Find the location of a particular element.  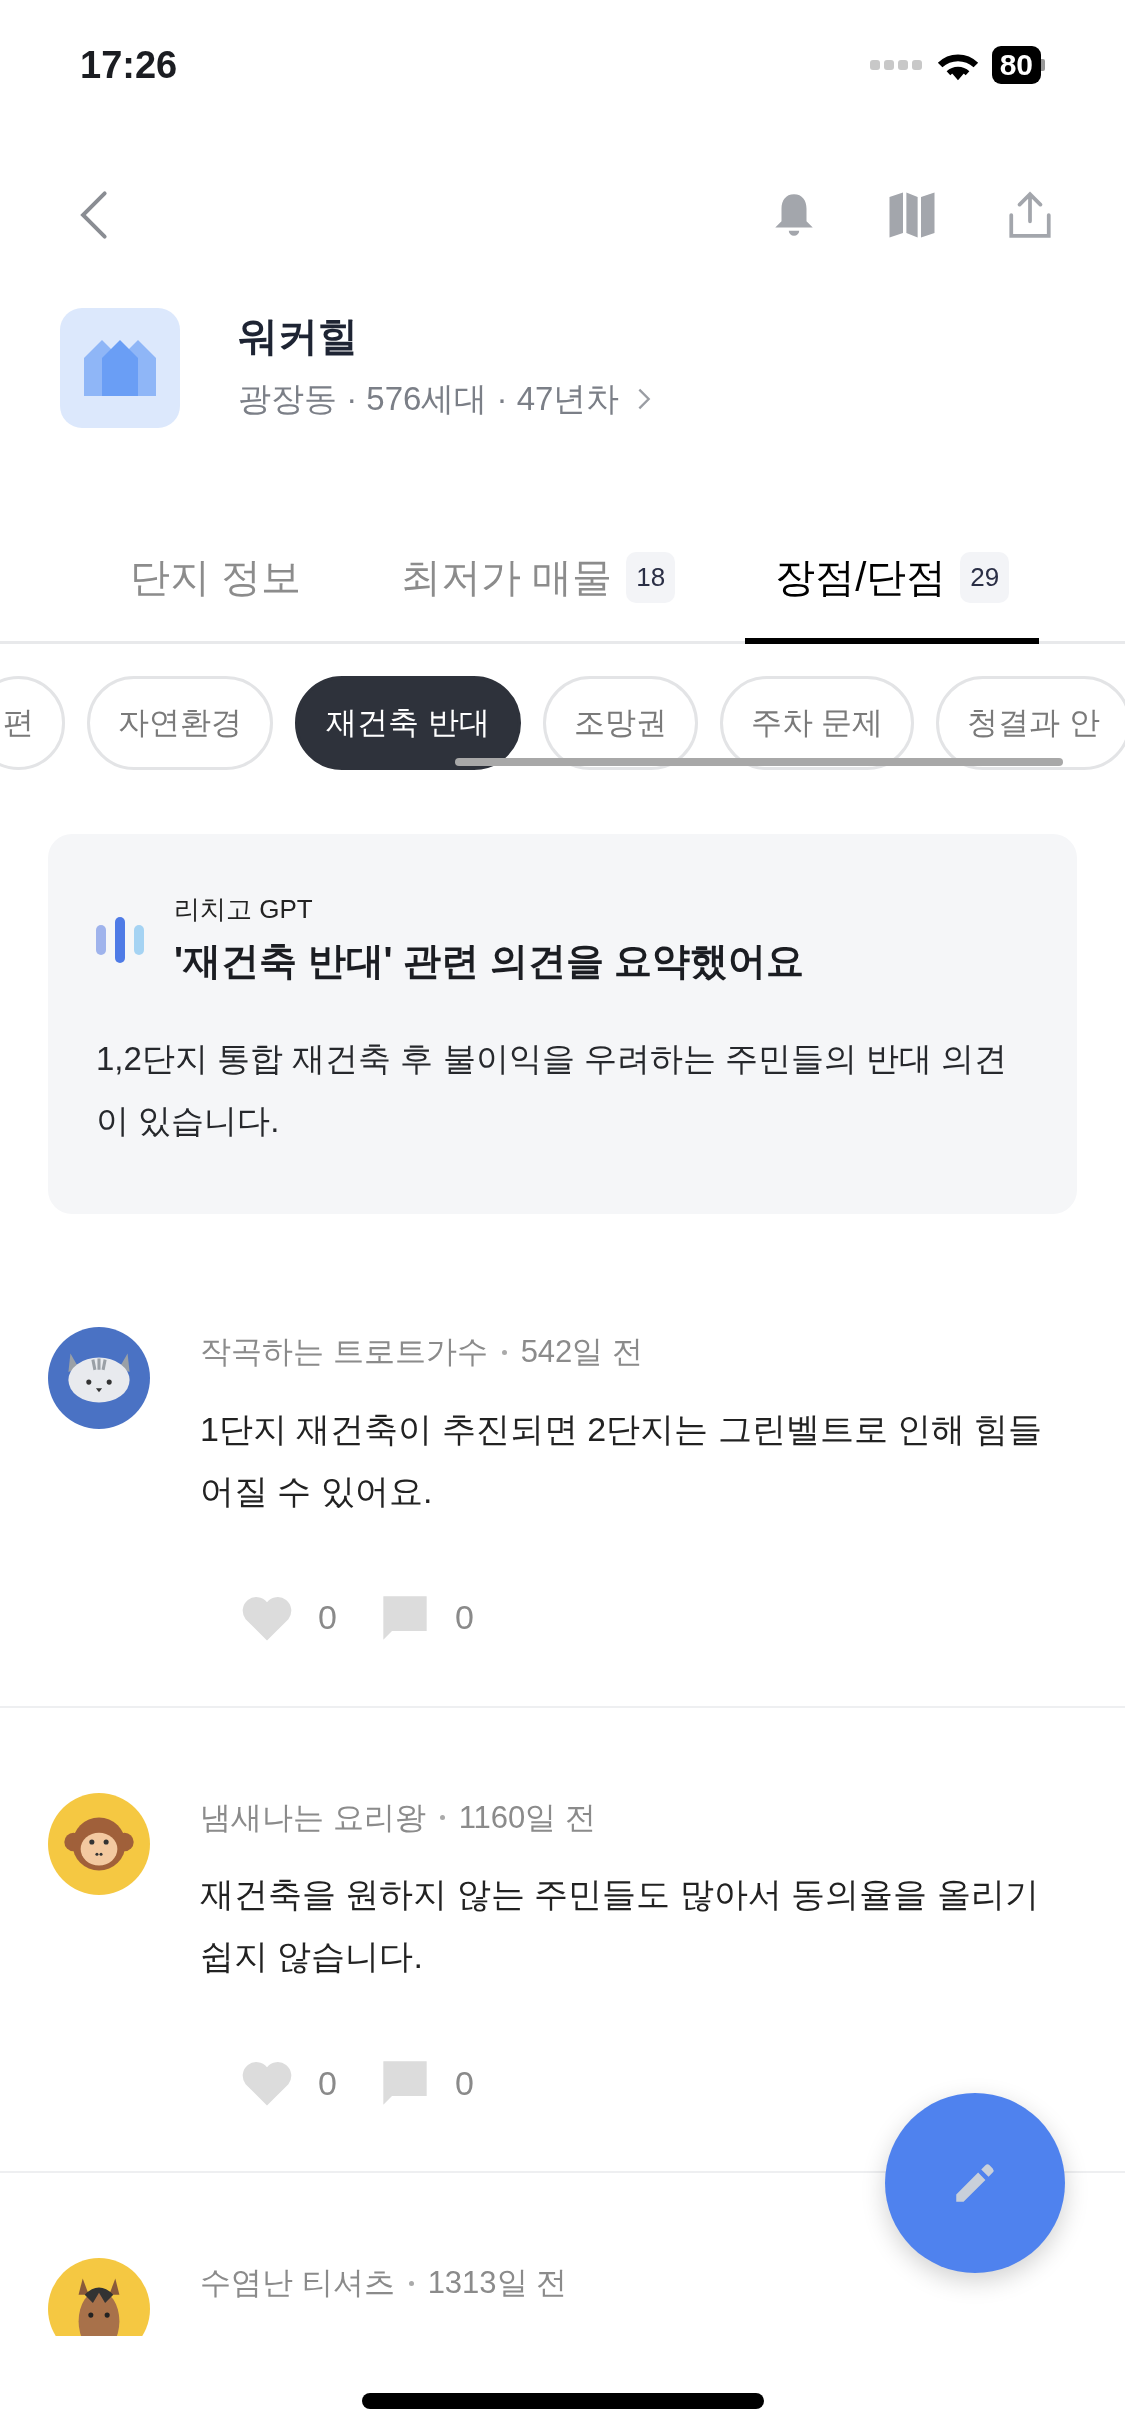

summary-source: 리치고 GPT is located at coordinates (244, 909).